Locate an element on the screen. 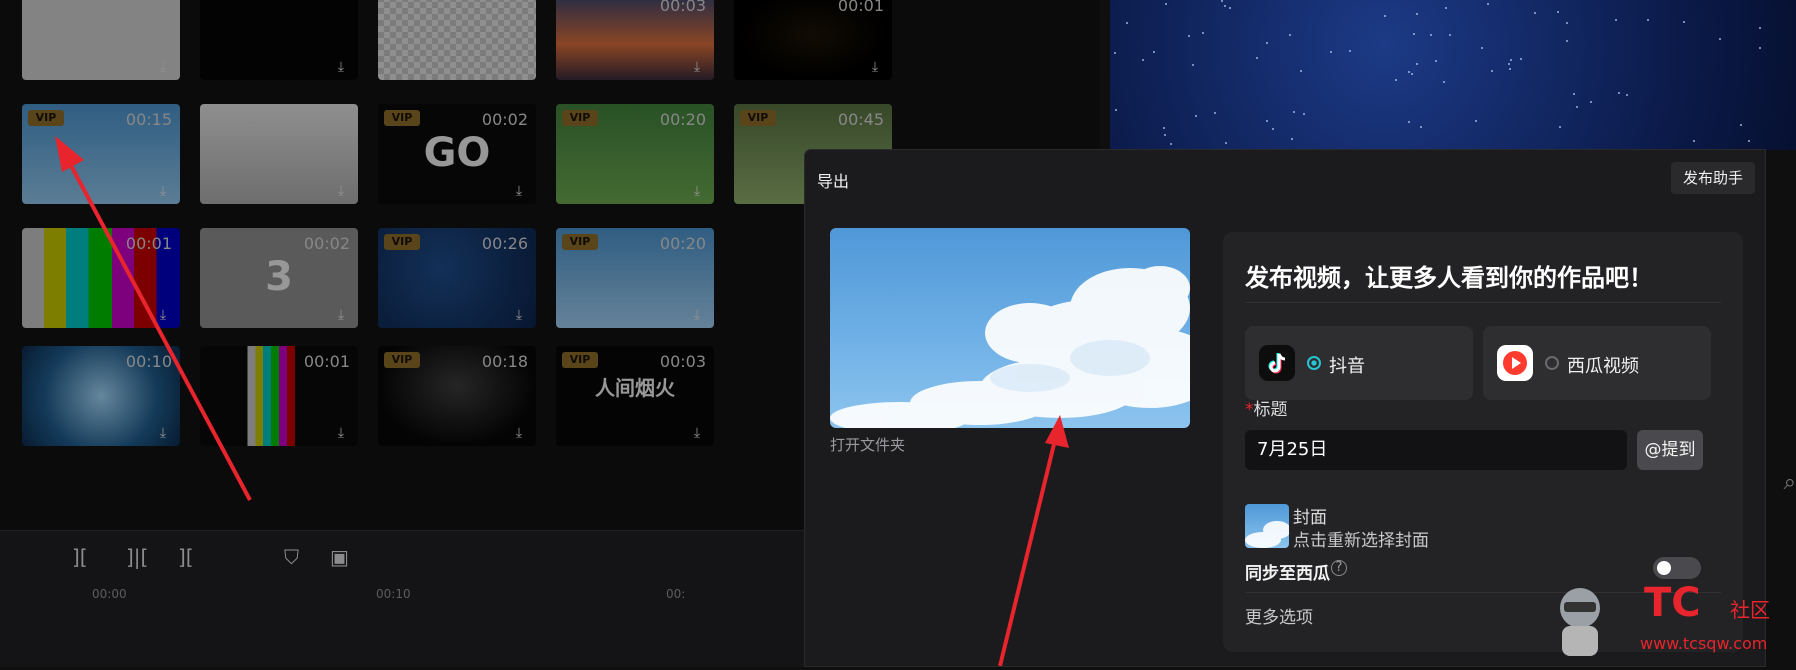 Image resolution: width=1796 pixels, height=670 pixels. mention-button: @提到 is located at coordinates (1670, 450).